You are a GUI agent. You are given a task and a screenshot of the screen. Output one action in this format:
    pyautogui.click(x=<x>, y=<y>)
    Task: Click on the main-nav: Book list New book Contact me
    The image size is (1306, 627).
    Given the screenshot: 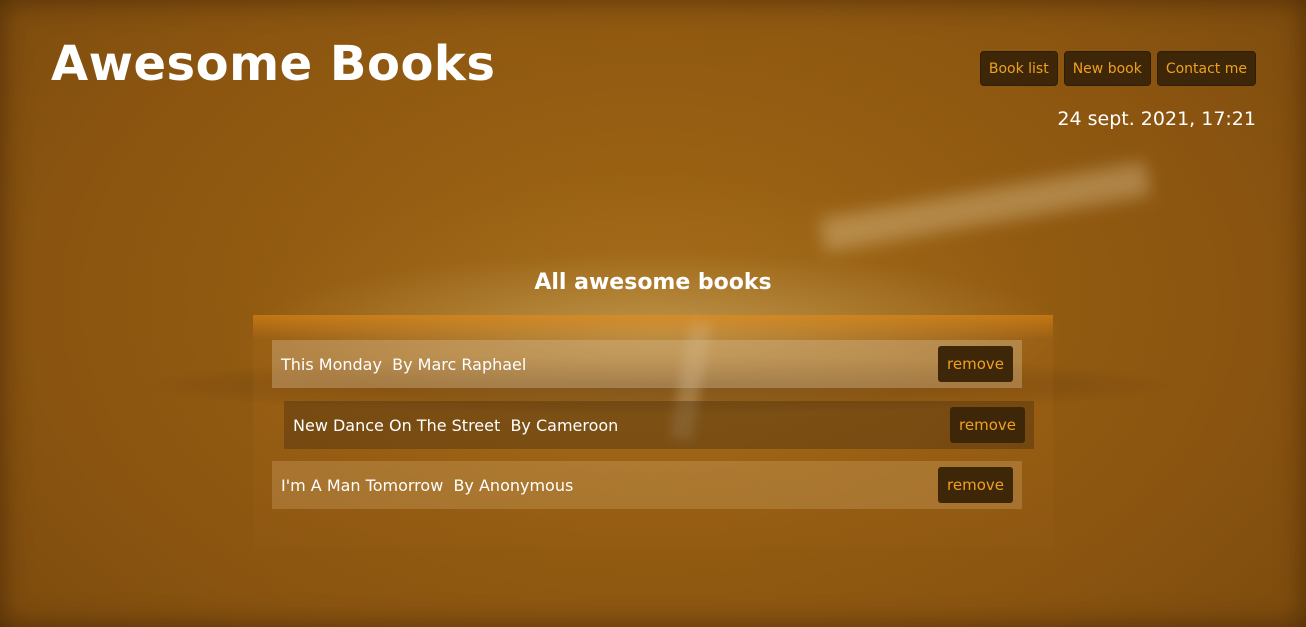 What is the action you would take?
    pyautogui.click(x=1117, y=68)
    